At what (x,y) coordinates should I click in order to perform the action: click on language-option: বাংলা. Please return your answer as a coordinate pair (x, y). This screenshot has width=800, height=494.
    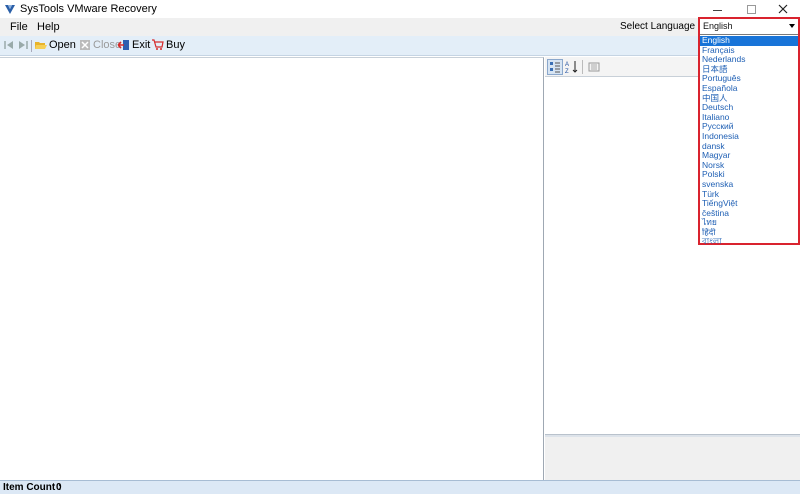
    Looking at the image, I should click on (749, 242).